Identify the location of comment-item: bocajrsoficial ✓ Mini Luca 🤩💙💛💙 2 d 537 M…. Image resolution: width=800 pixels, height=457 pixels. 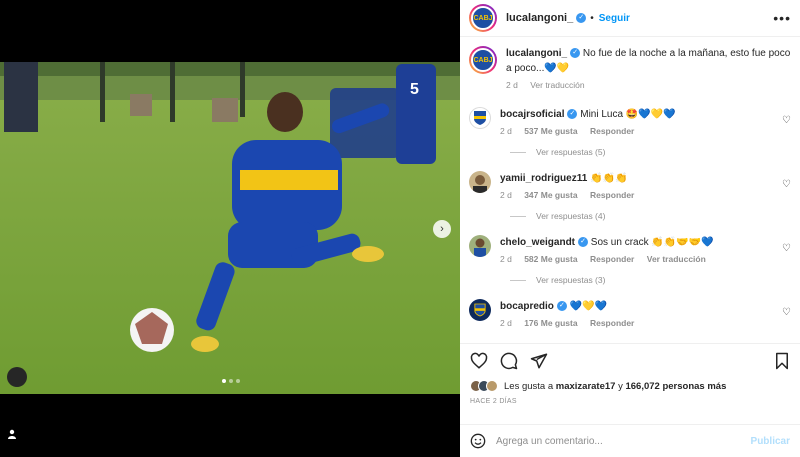
(630, 123).